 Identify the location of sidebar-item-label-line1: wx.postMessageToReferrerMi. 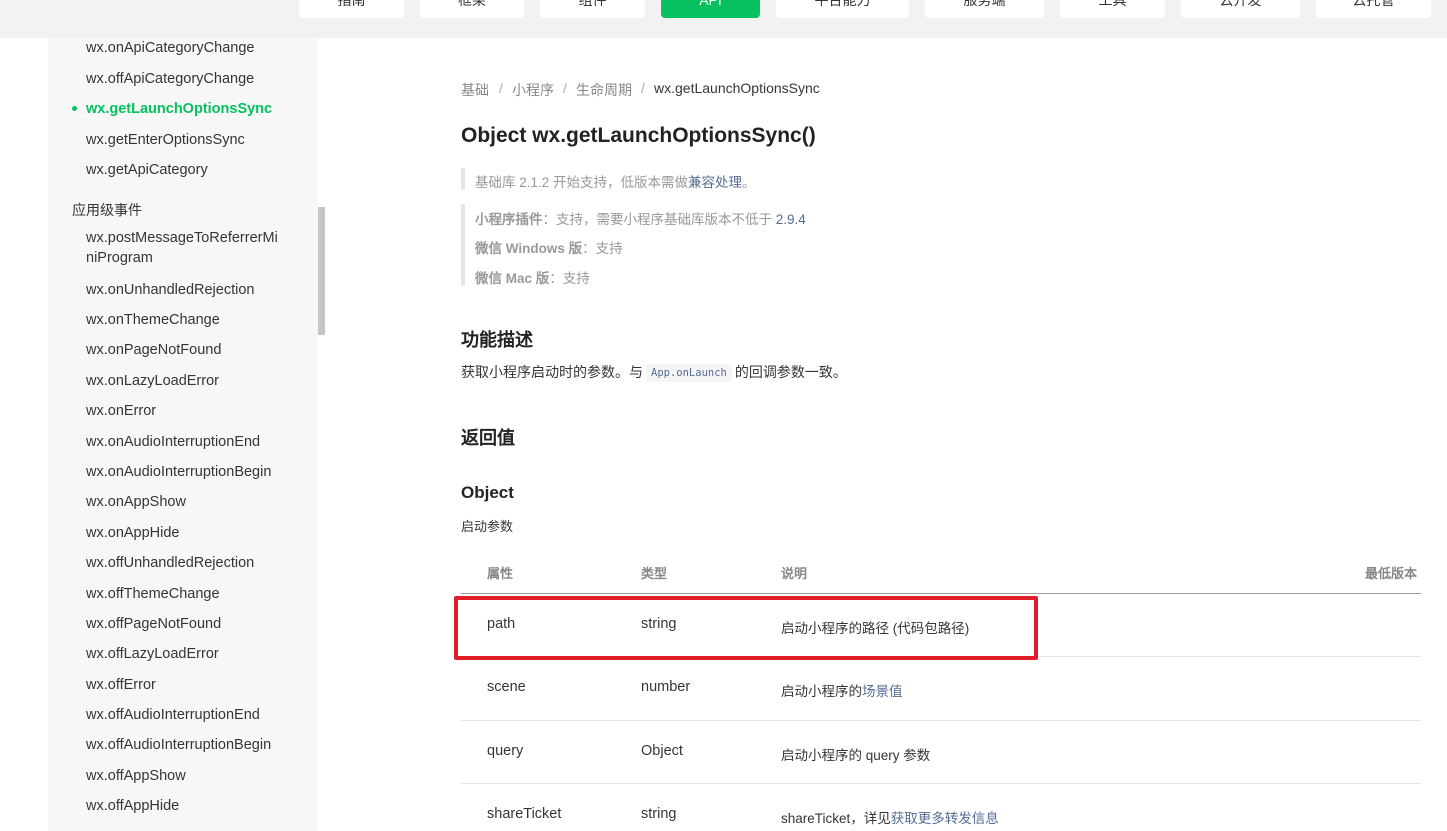
(182, 238).